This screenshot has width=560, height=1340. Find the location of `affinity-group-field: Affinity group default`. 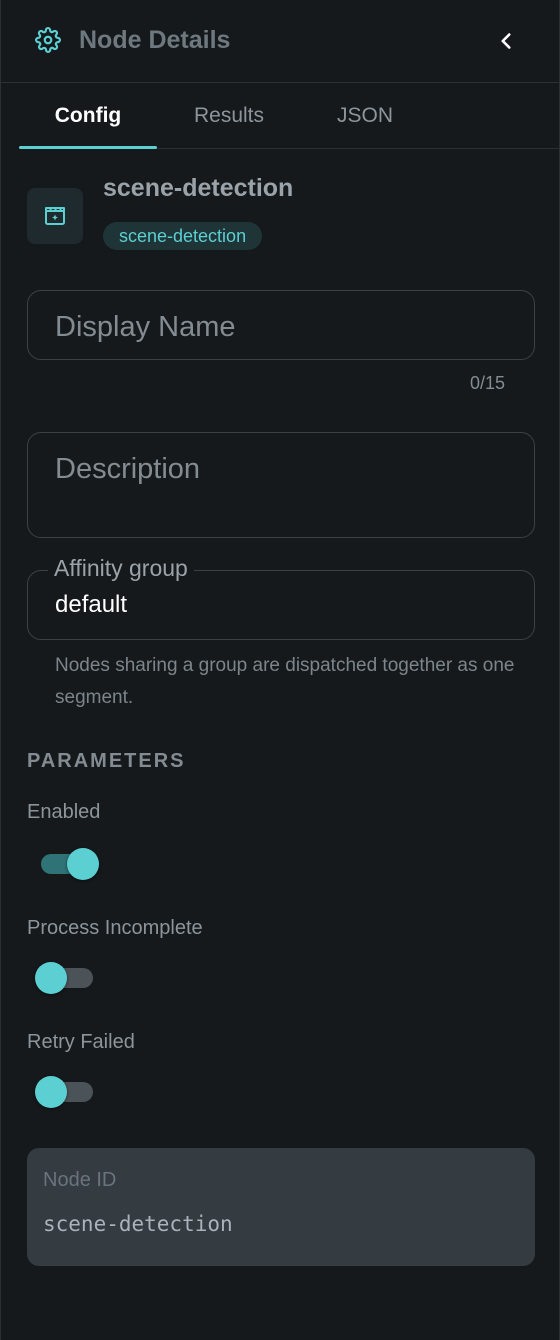

affinity-group-field: Affinity group default is located at coordinates (281, 597).